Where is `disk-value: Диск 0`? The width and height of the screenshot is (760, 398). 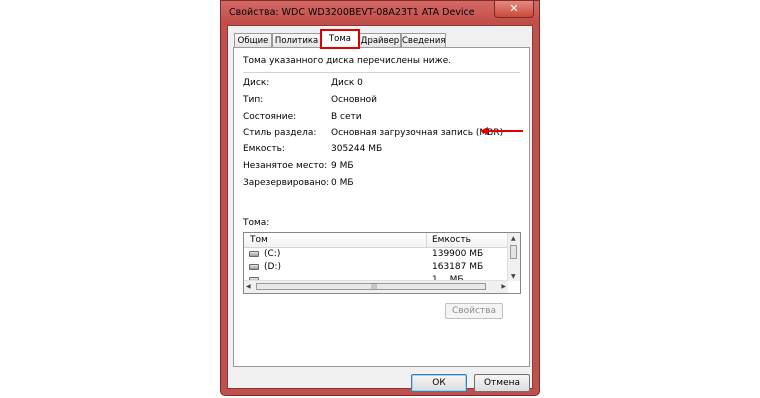 disk-value: Диск 0 is located at coordinates (347, 83).